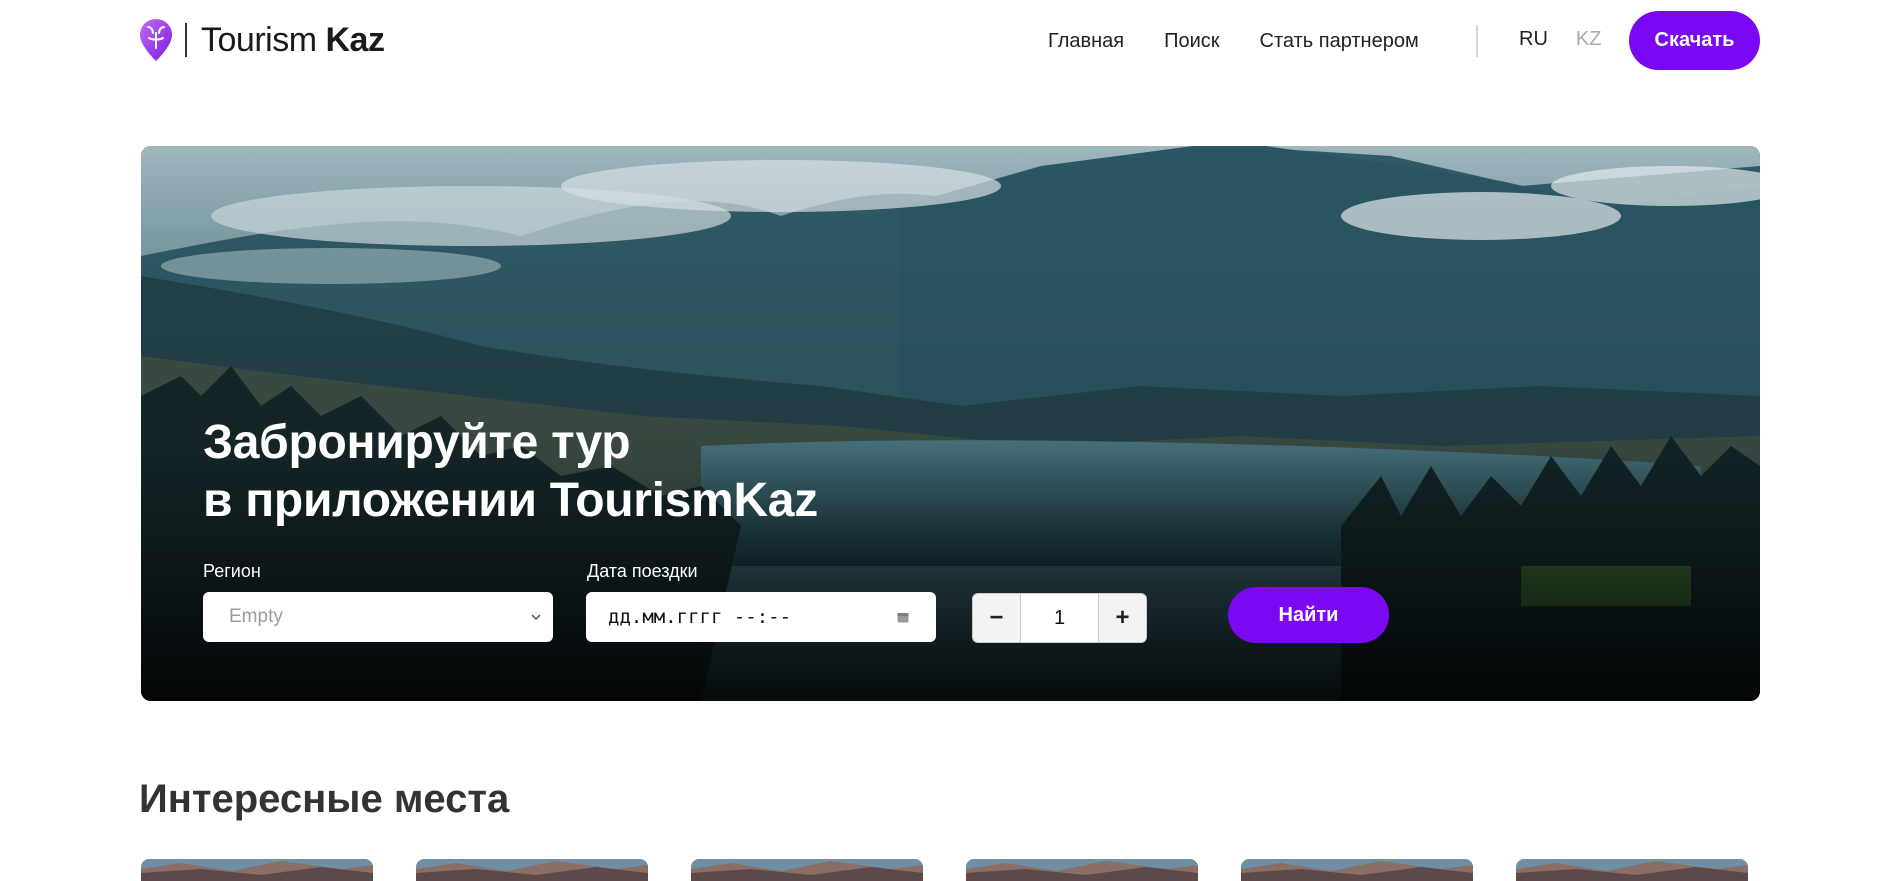 This screenshot has width=1890, height=881. I want to click on brand-logo: Tourism Kaz, so click(262, 40).